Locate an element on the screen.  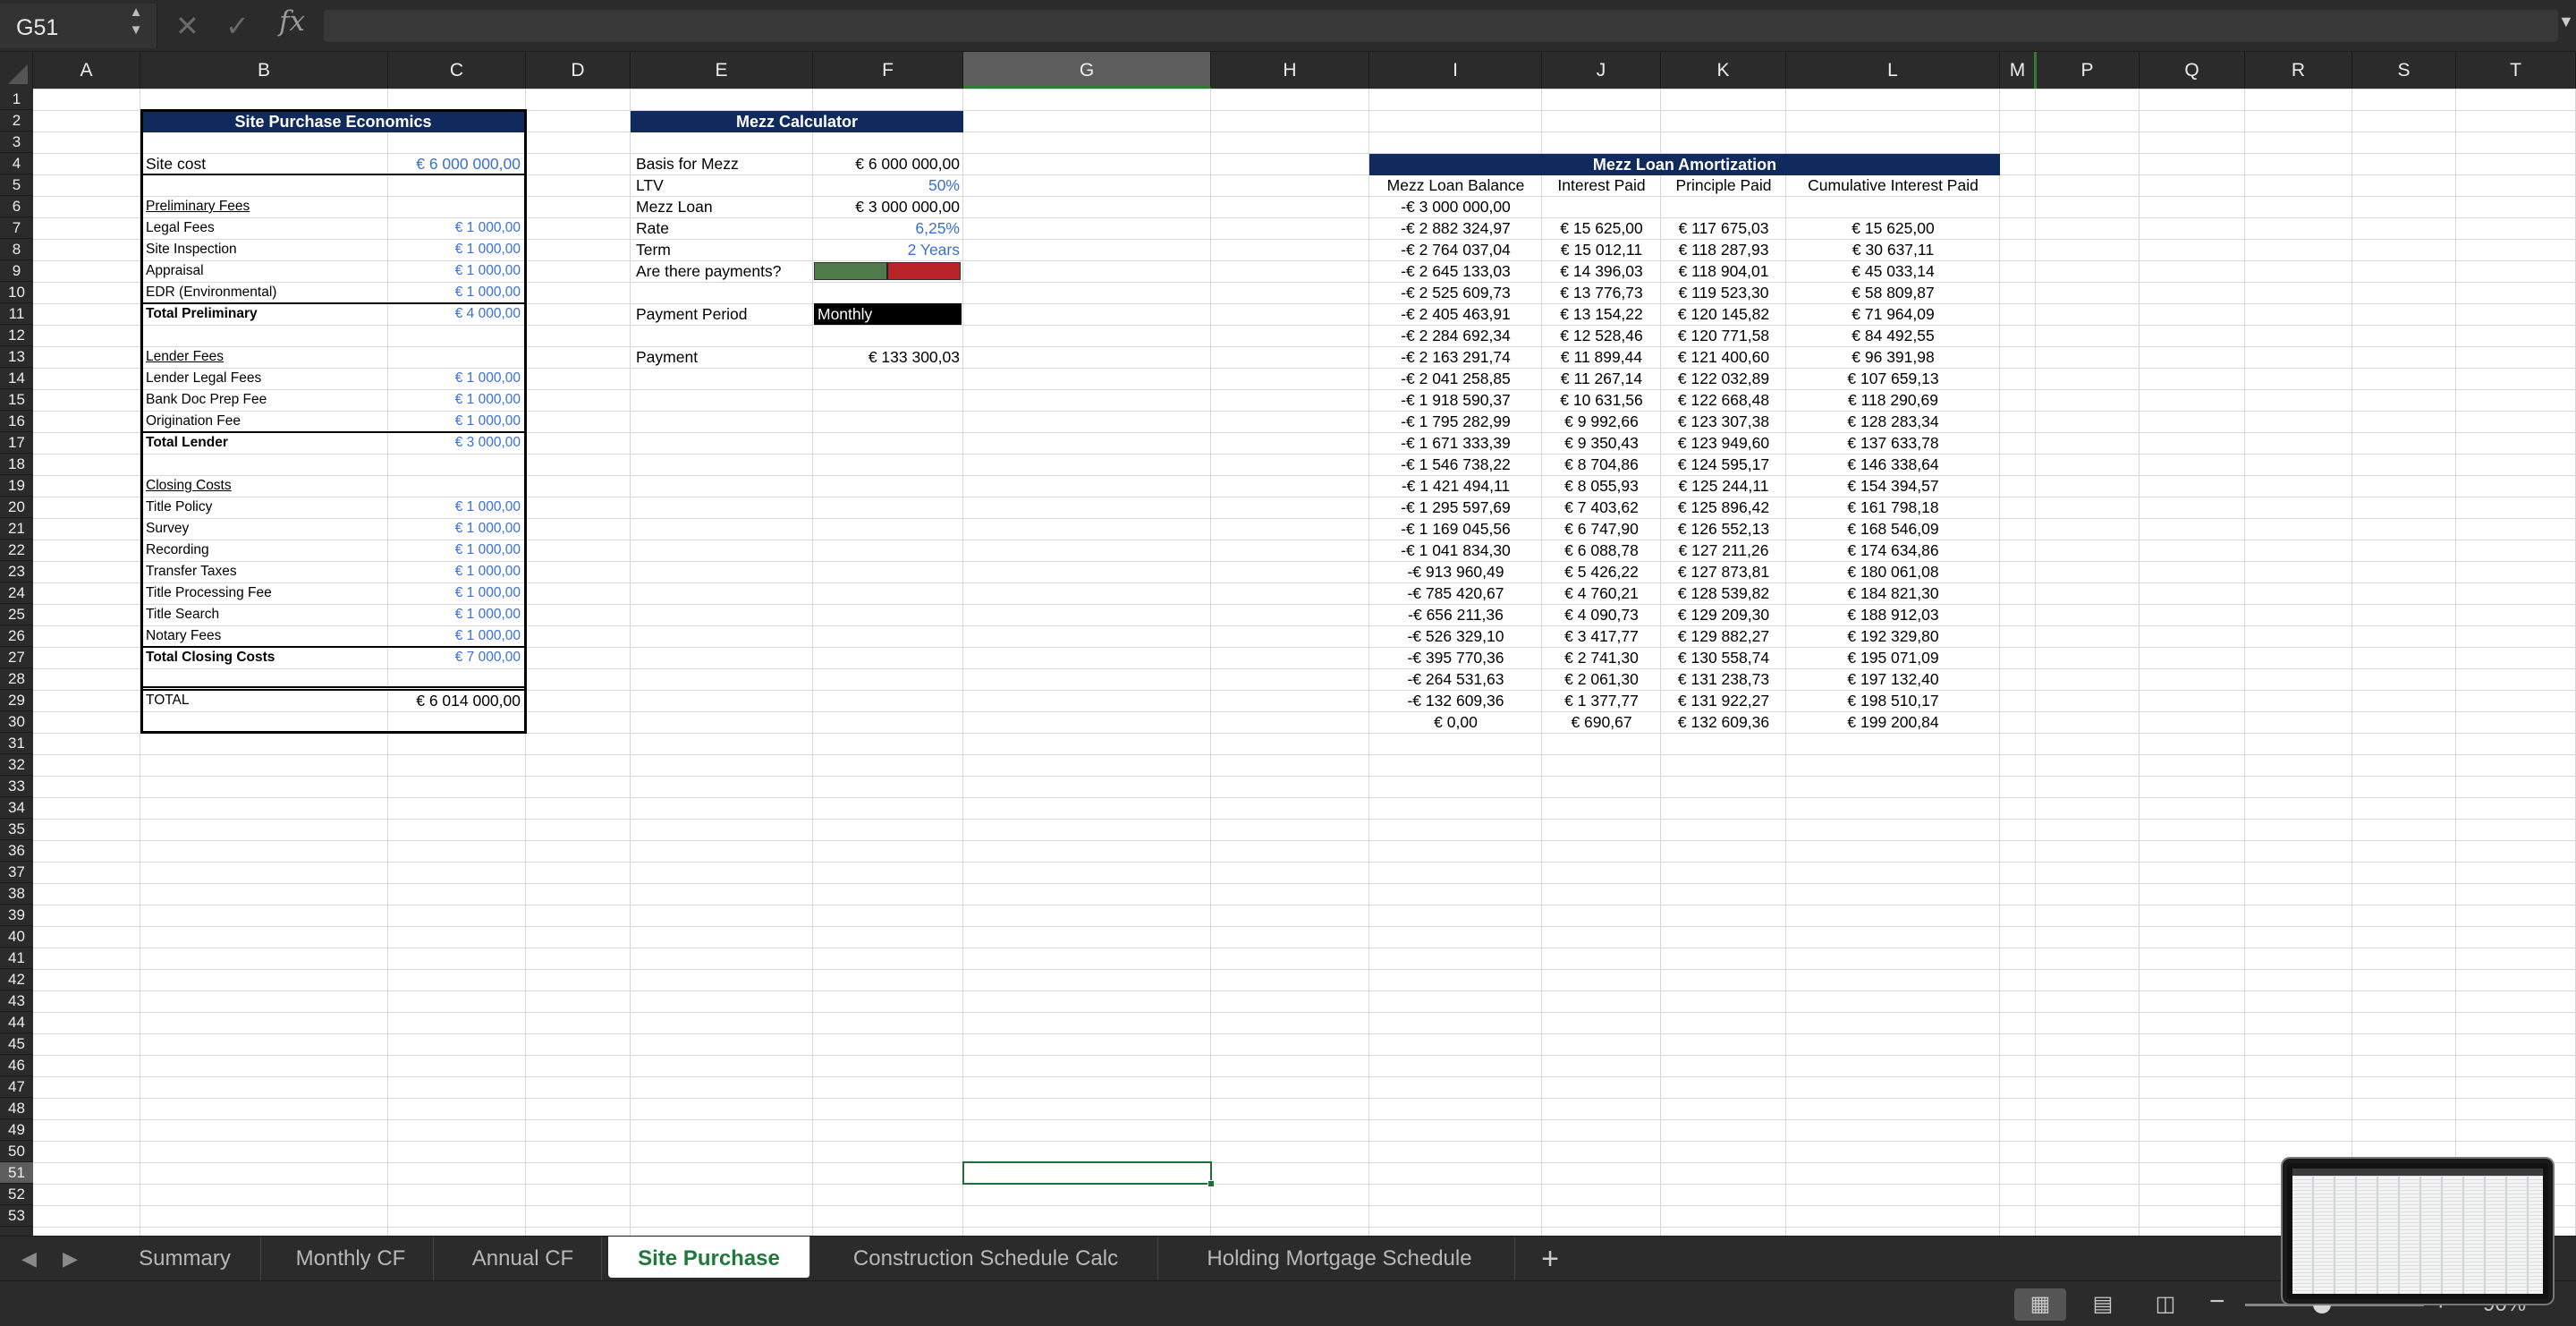
row-header-12: 12 is located at coordinates (16, 335).